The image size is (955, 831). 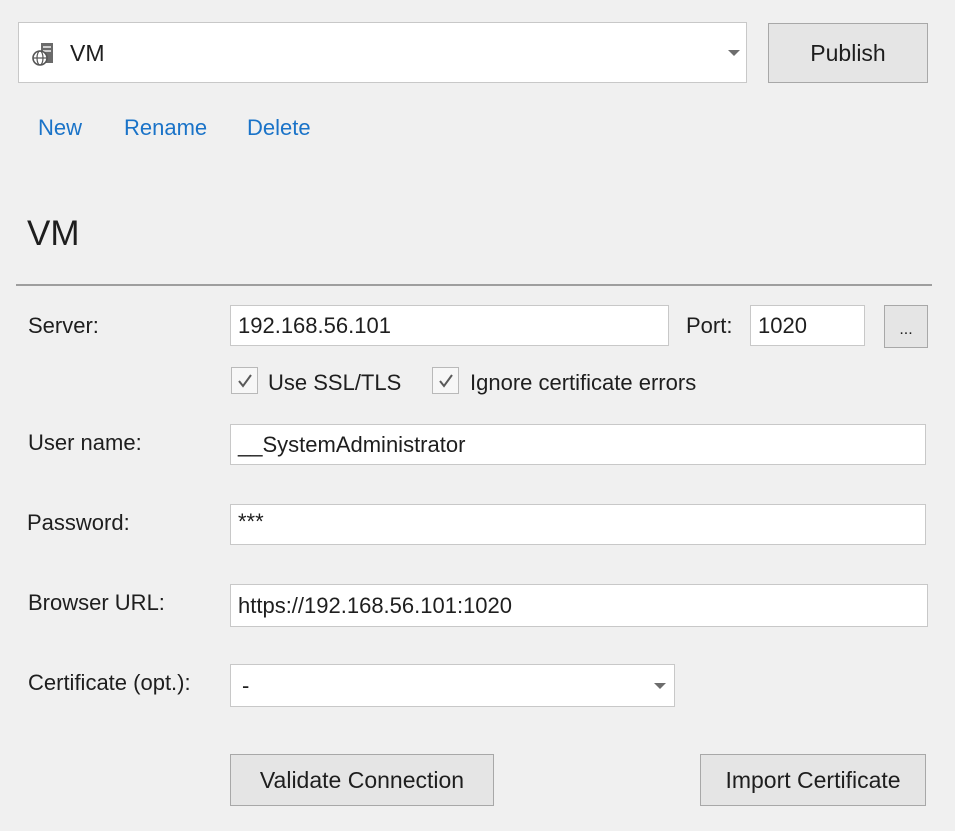 I want to click on password-label: Password:, so click(x=78, y=522).